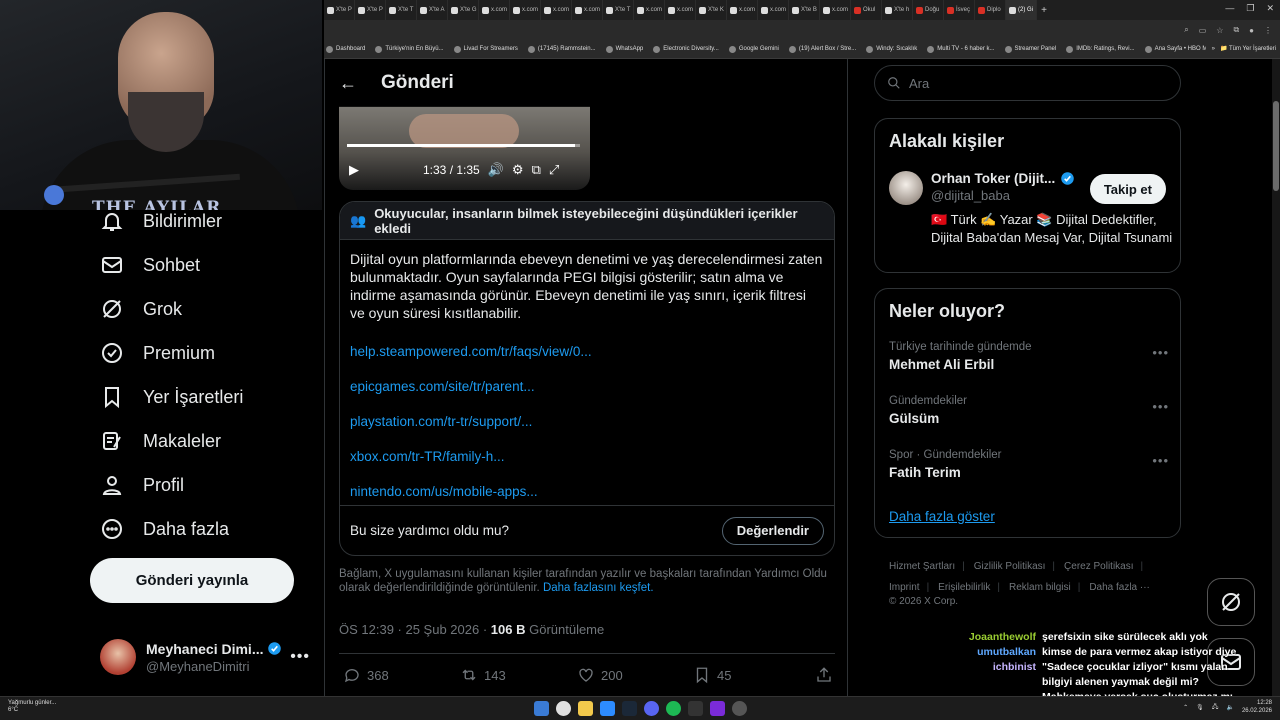 Image resolution: width=1280 pixels, height=720 pixels. What do you see at coordinates (518, 170) in the screenshot?
I see `settings-gear-icon: ⚙` at bounding box center [518, 170].